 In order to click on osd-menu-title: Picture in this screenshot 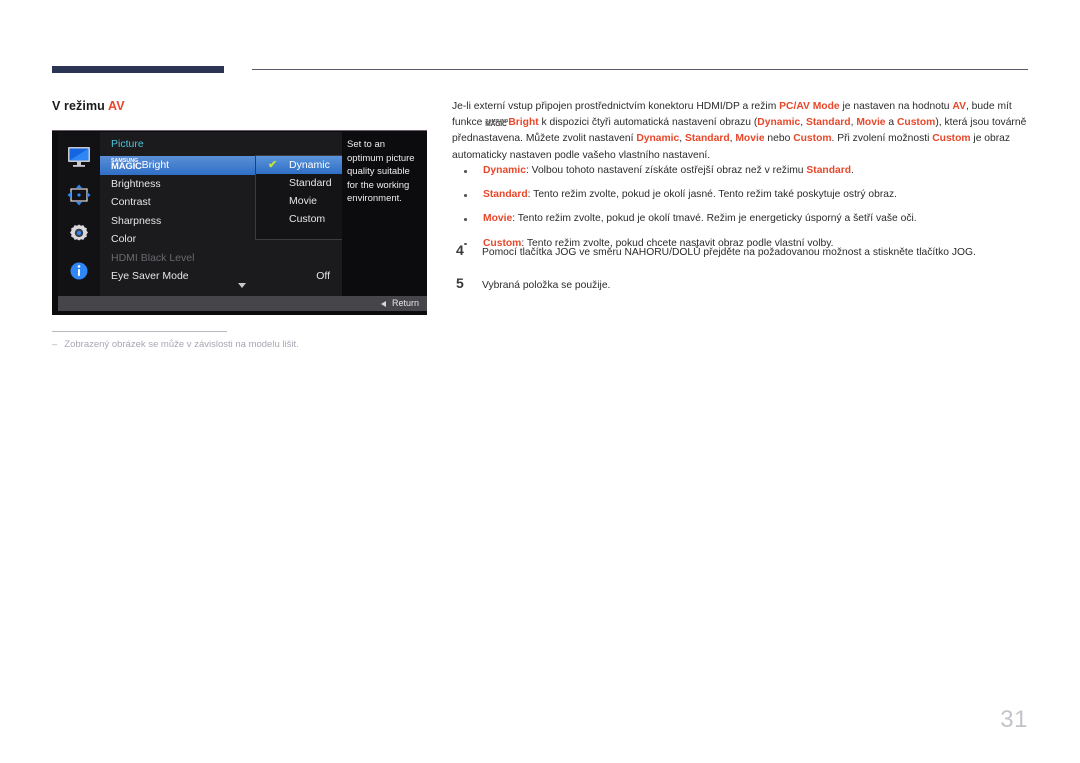, I will do `click(127, 144)`.